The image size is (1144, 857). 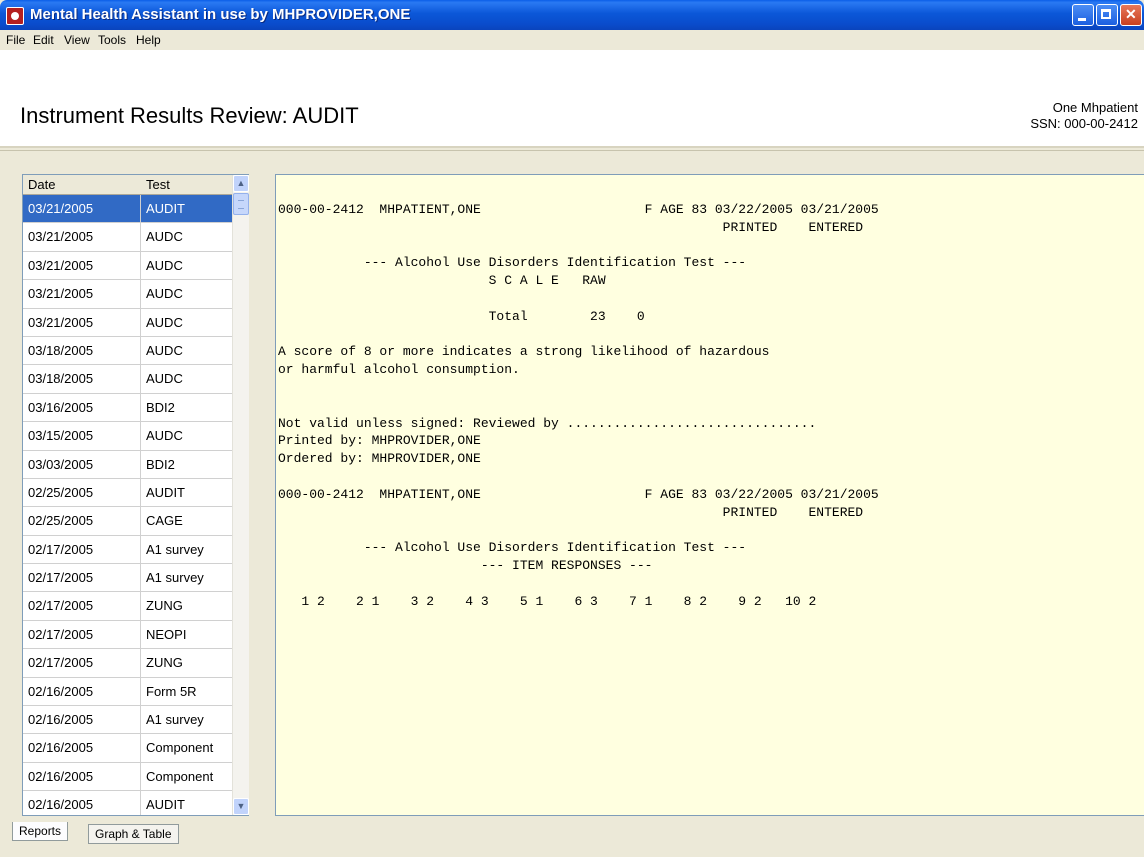 I want to click on maximize-button, so click(x=1107, y=15).